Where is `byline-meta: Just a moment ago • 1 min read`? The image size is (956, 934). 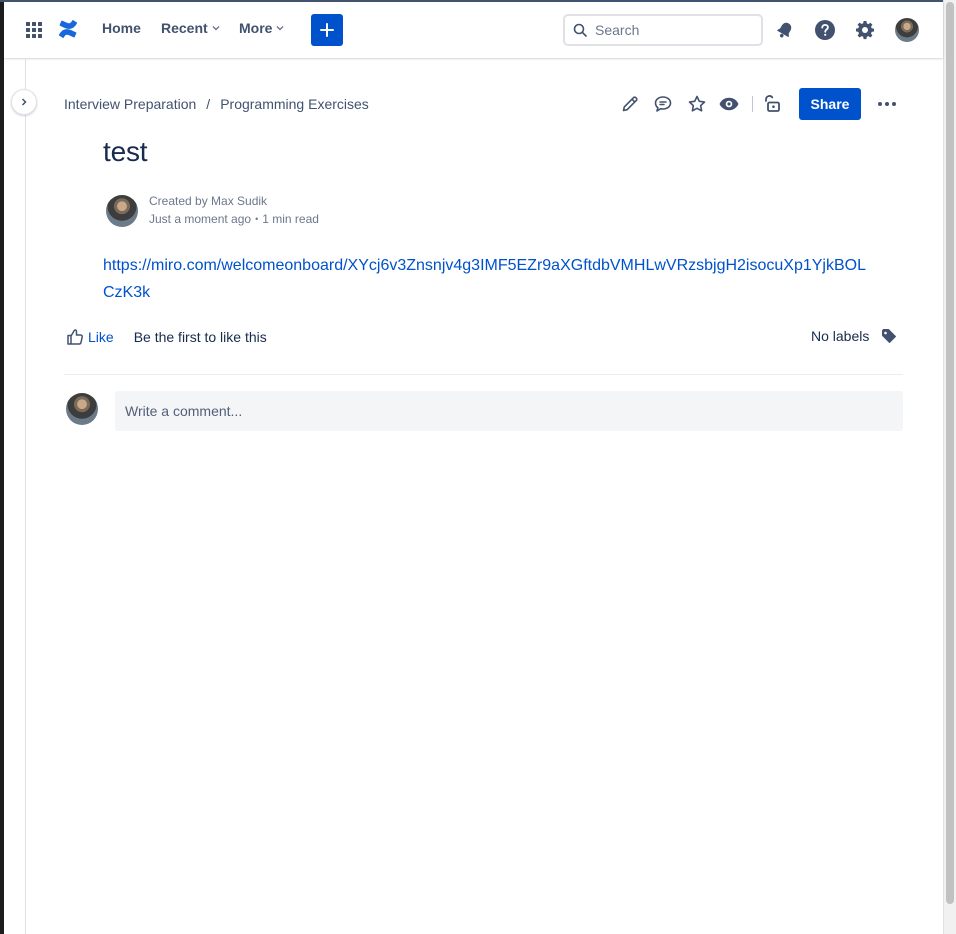 byline-meta: Just a moment ago • 1 min read is located at coordinates (234, 219).